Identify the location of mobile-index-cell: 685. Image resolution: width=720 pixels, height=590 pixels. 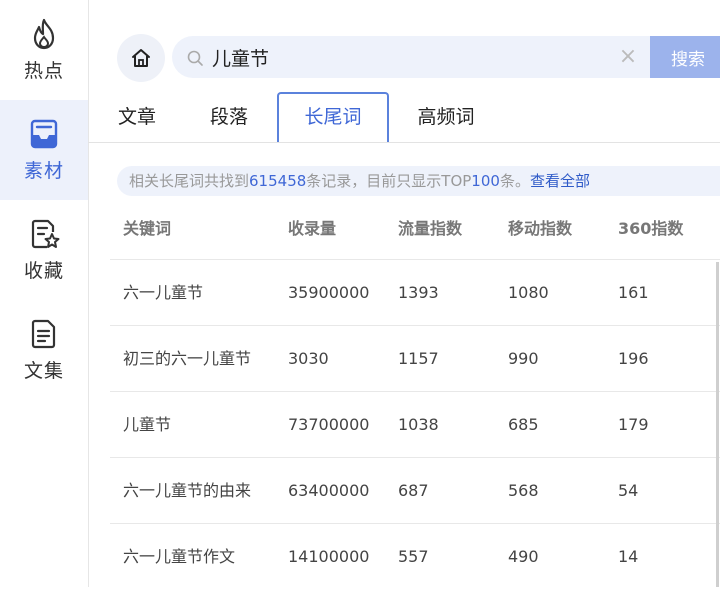
(523, 424).